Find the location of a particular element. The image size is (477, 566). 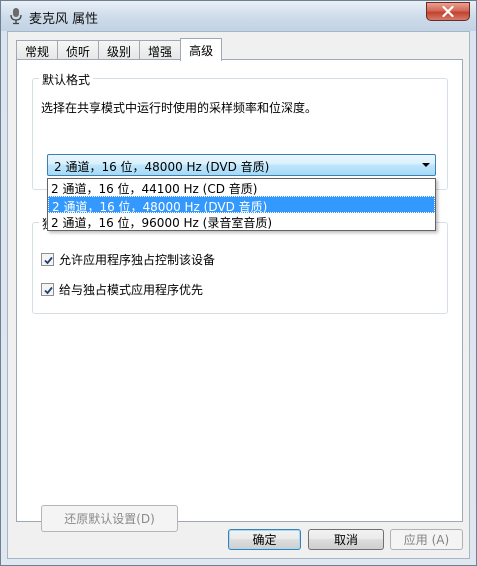

ok-button: 确定 is located at coordinates (264, 539).